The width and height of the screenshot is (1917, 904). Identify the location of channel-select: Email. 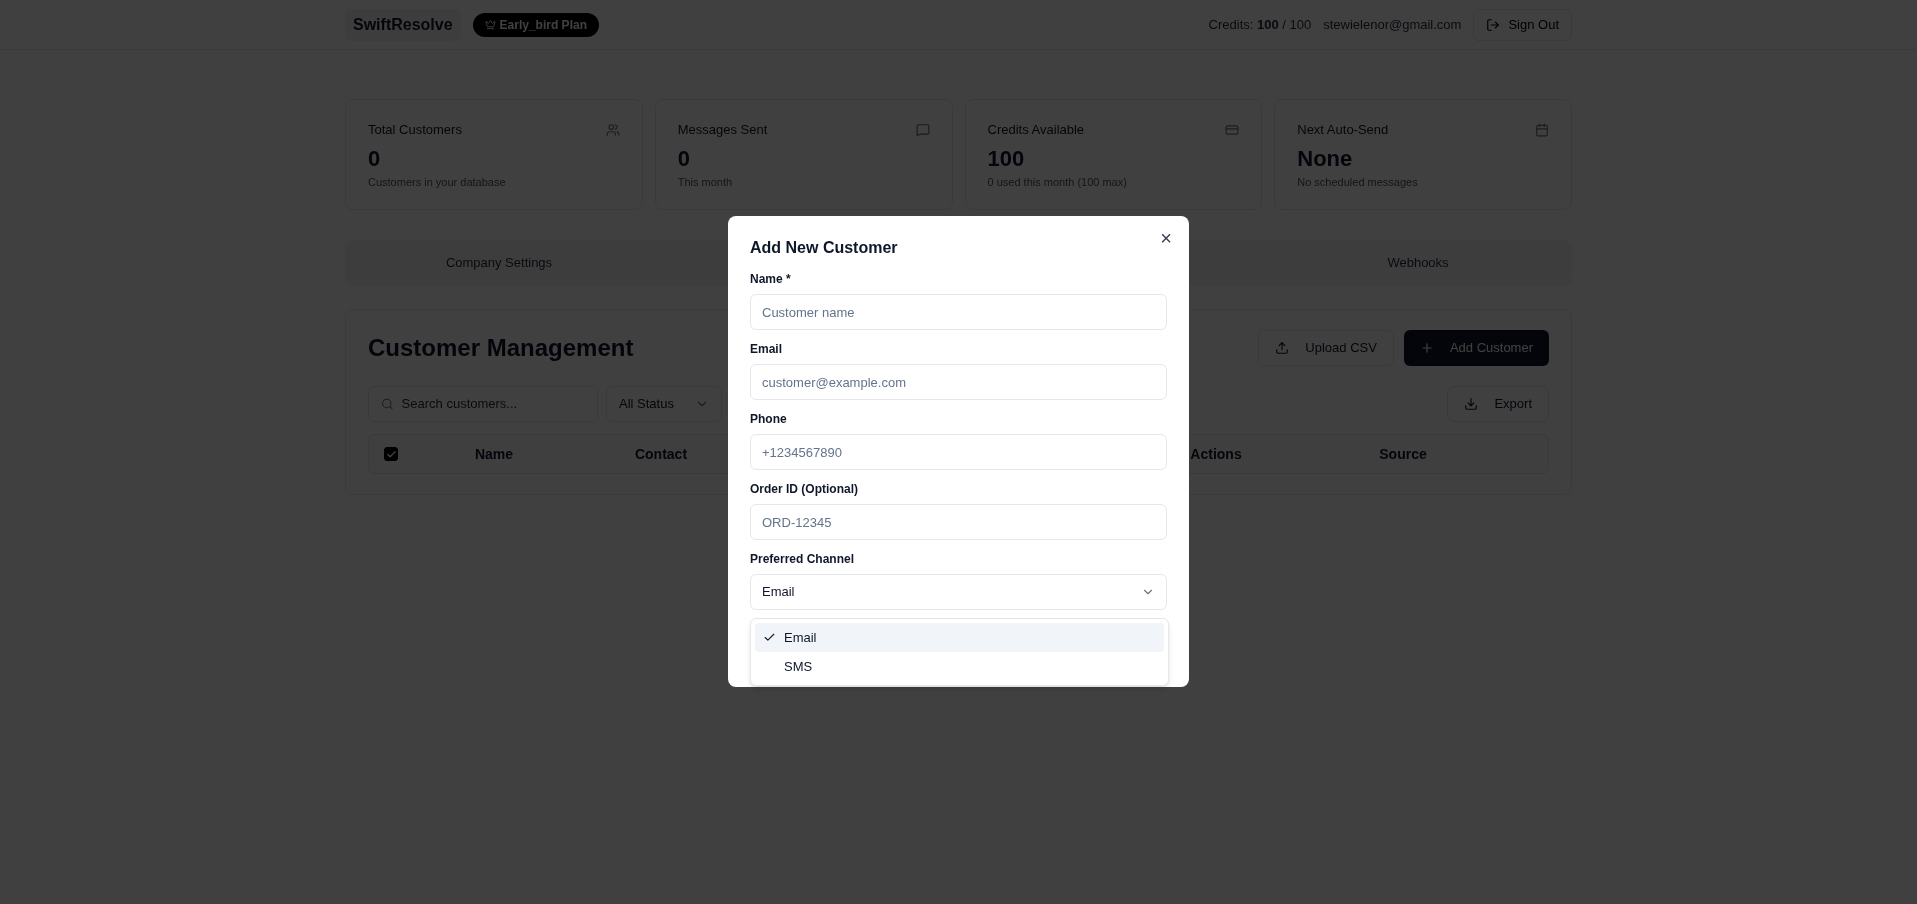
(958, 592).